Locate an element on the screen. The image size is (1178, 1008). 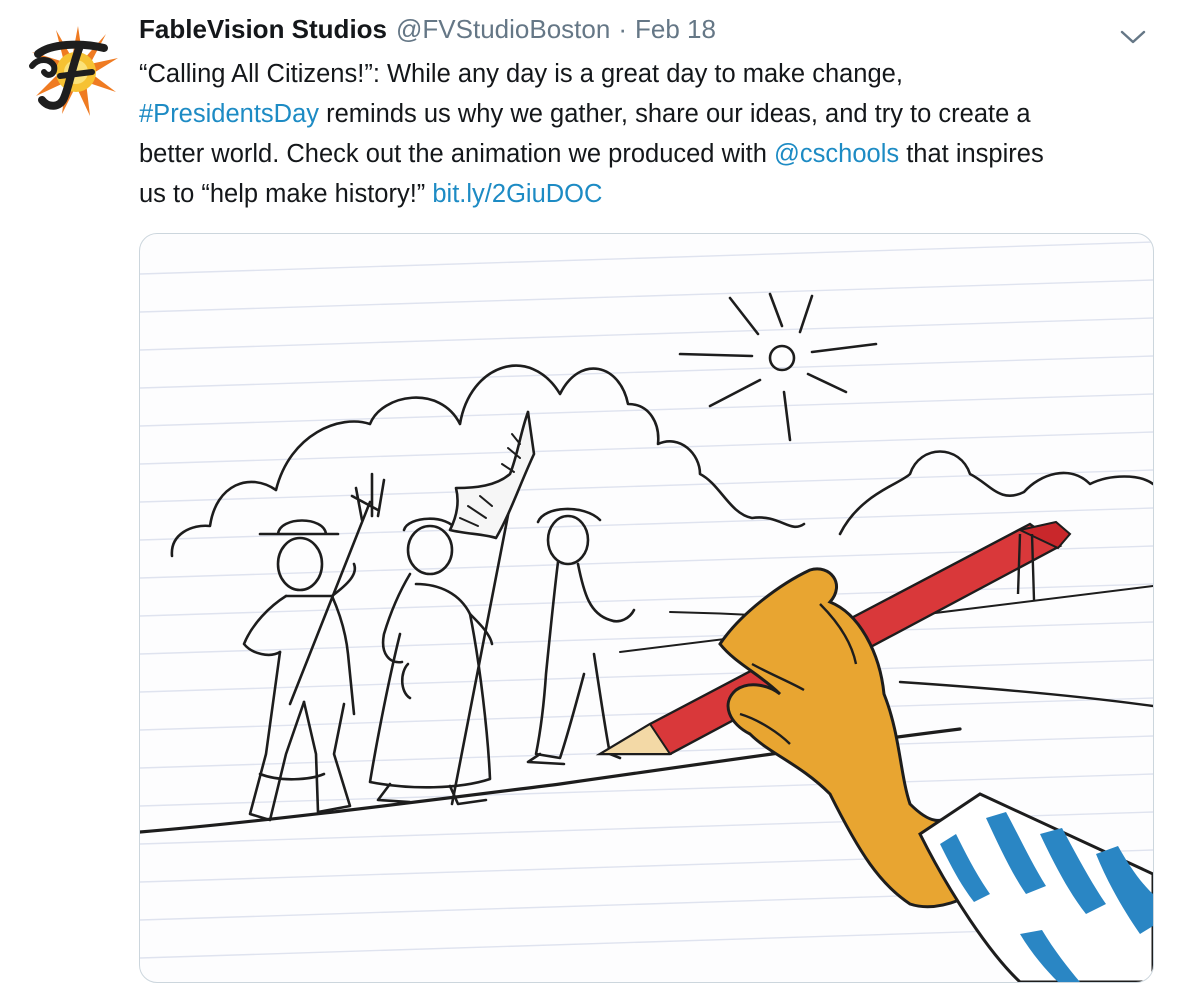
url-link: bit.ly/2GiuDOC is located at coordinates (517, 194).